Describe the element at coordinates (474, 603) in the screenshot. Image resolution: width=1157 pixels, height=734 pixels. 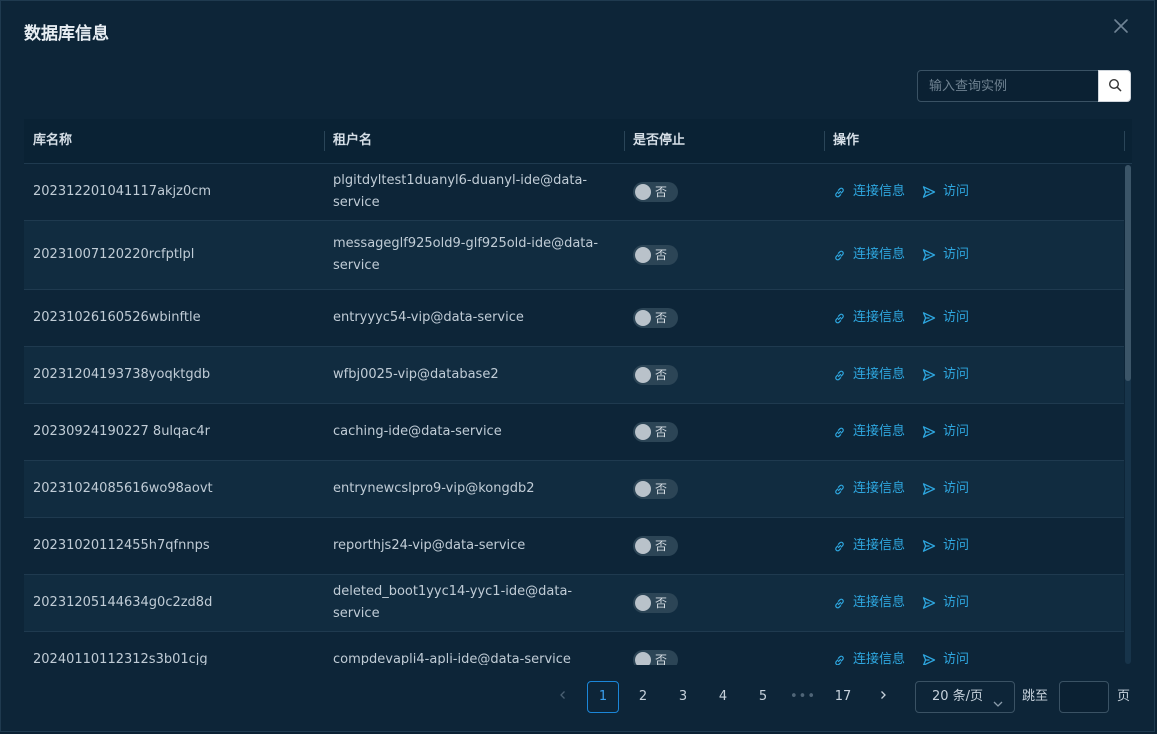
I see `tenant-cell: deleted_boot1yyc14-yyc1-ide@data-service` at that location.